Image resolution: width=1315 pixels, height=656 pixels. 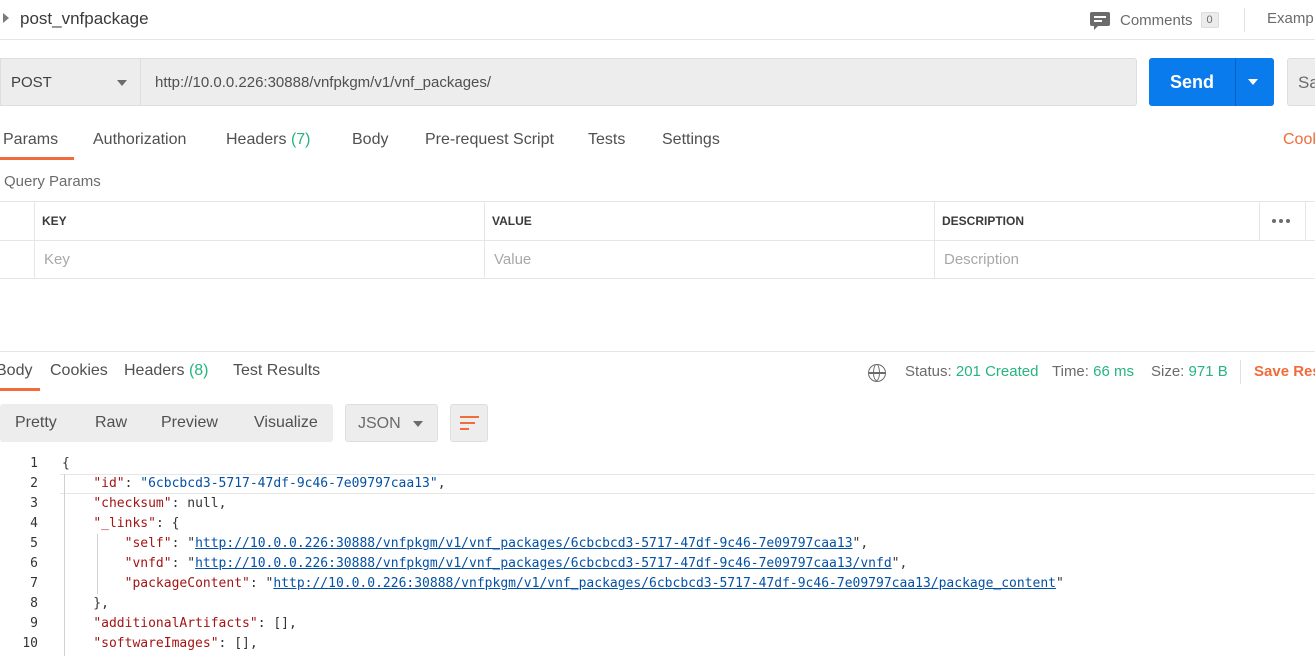 What do you see at coordinates (657, 351) in the screenshot?
I see `response-divider` at bounding box center [657, 351].